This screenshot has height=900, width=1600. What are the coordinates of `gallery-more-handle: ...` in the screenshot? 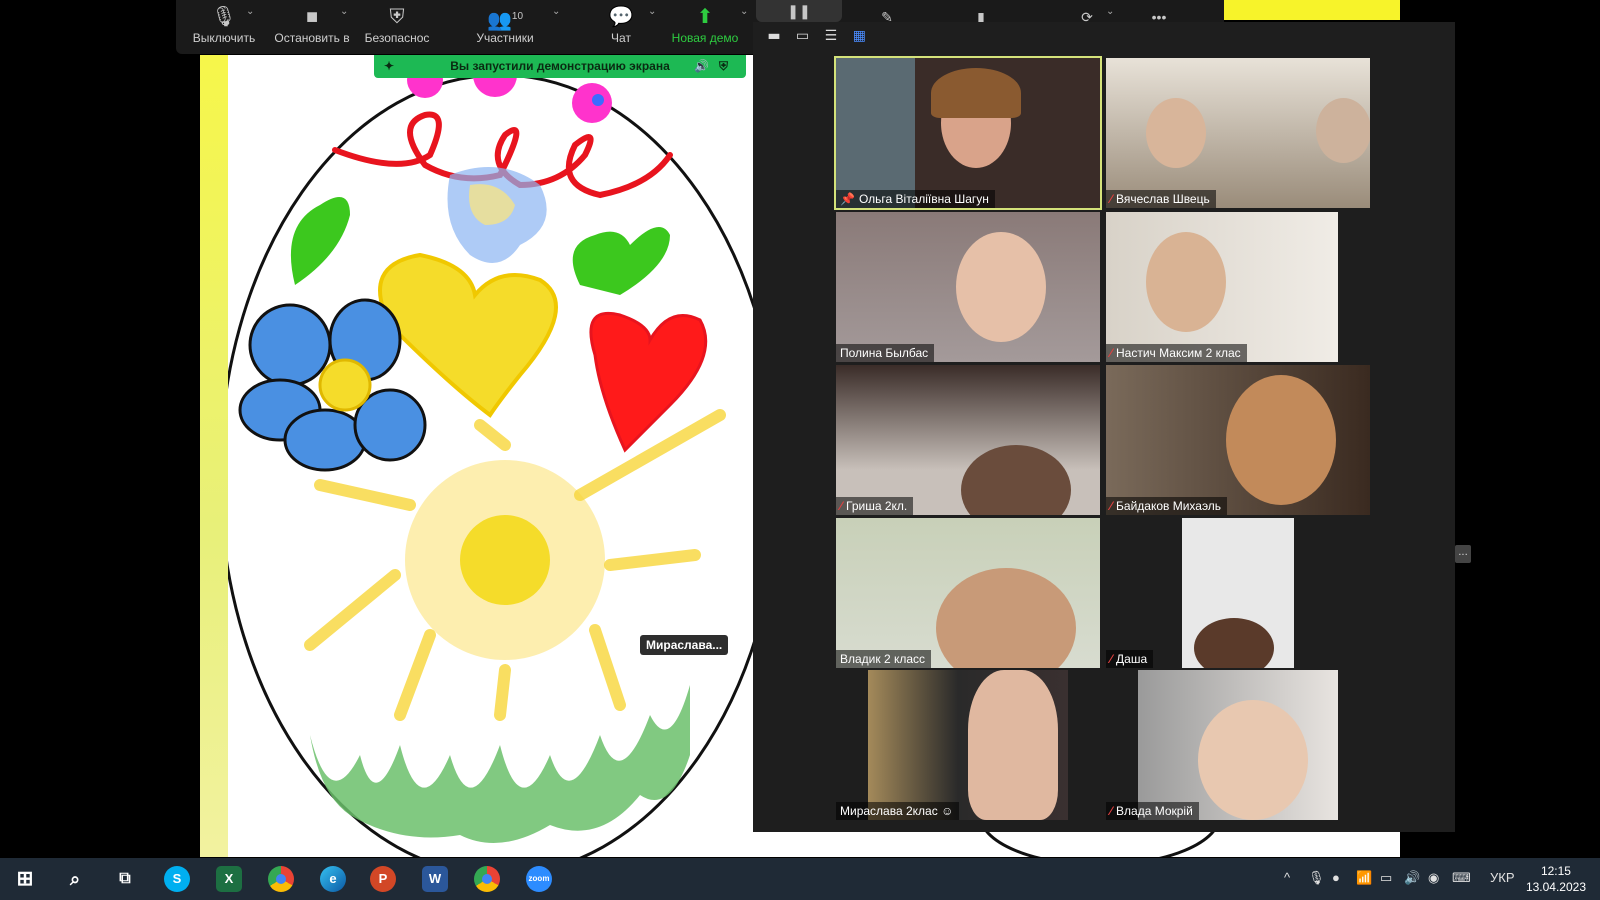 It's located at (1463, 554).